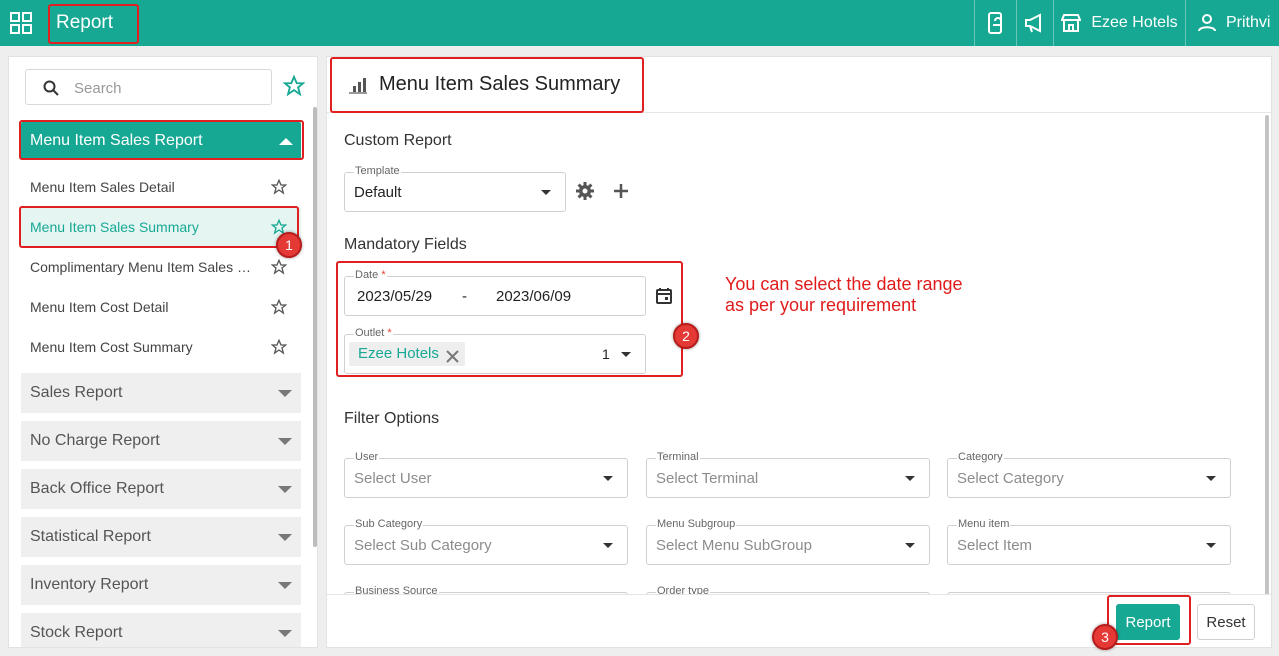 The image size is (1279, 656). What do you see at coordinates (102, 187) in the screenshot?
I see `subitem-label: Menu Item Sales Detail` at bounding box center [102, 187].